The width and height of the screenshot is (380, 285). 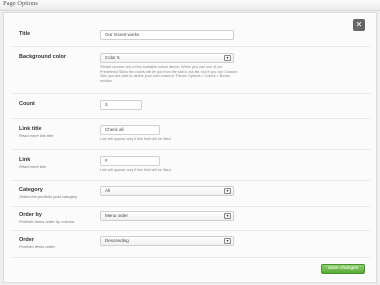 What do you see at coordinates (167, 35) in the screenshot?
I see `title-input: Our recent works` at bounding box center [167, 35].